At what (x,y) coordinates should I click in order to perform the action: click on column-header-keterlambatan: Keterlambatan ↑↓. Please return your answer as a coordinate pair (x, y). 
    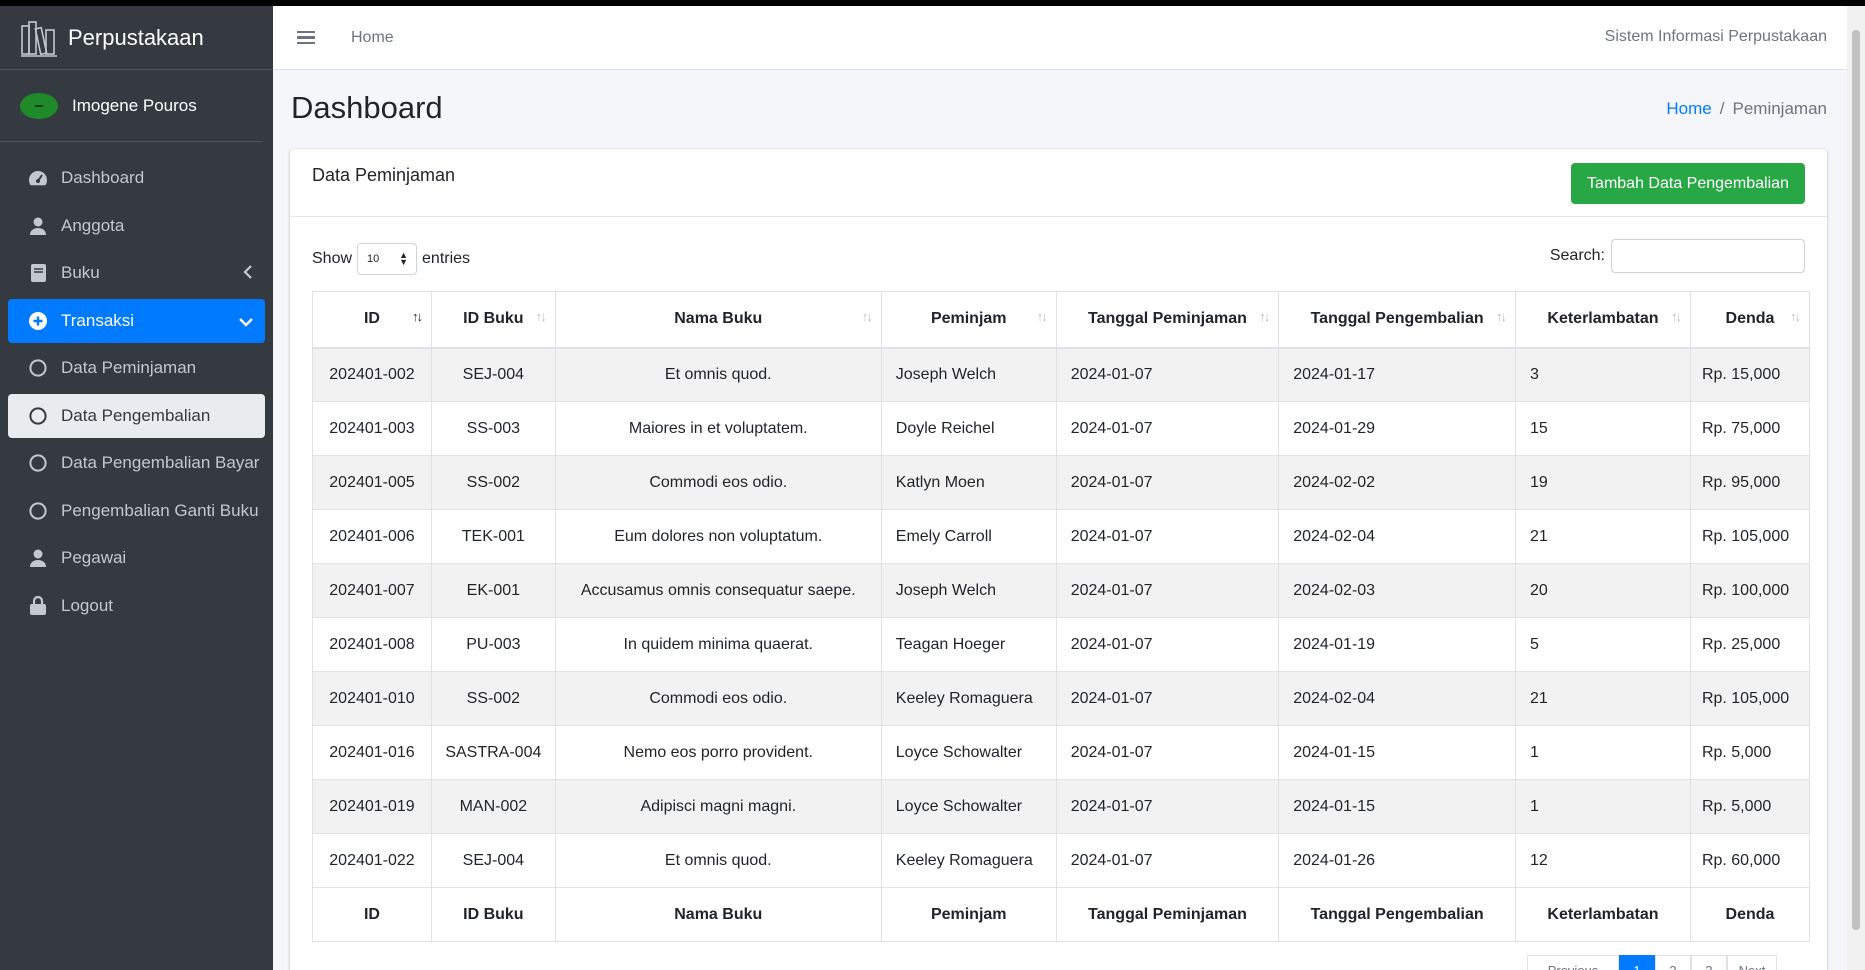
    Looking at the image, I should click on (1603, 320).